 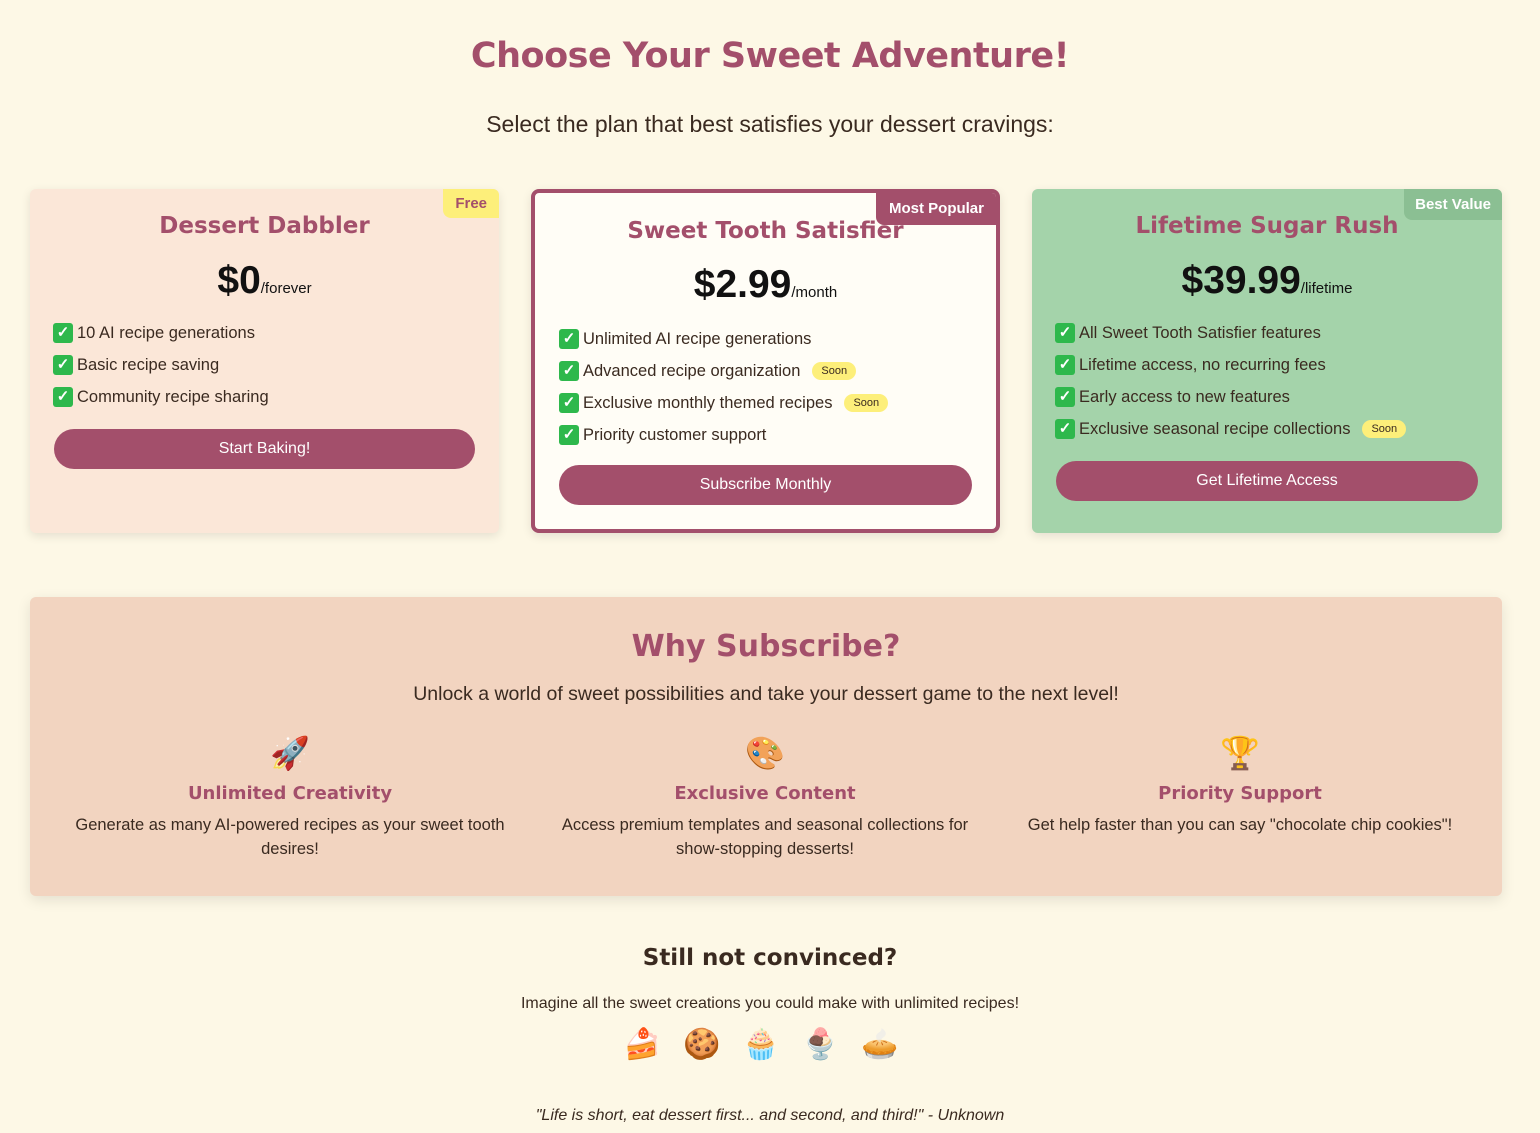 I want to click on feature-text: Priority customer support, so click(x=675, y=434).